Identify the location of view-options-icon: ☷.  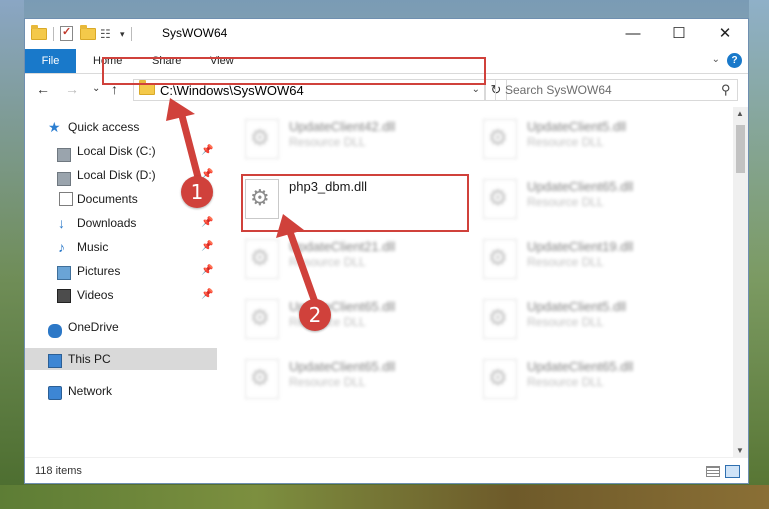
(108, 34).